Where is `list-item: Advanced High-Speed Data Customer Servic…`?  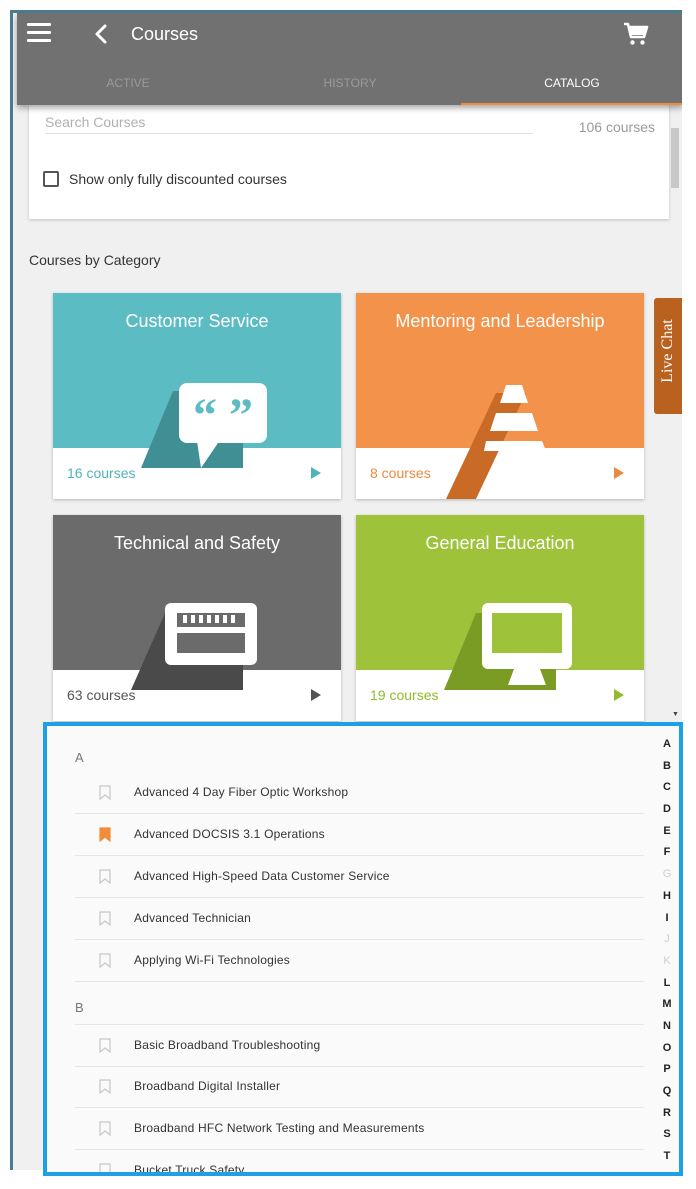 list-item: Advanced High-Speed Data Customer Servic… is located at coordinates (359, 877).